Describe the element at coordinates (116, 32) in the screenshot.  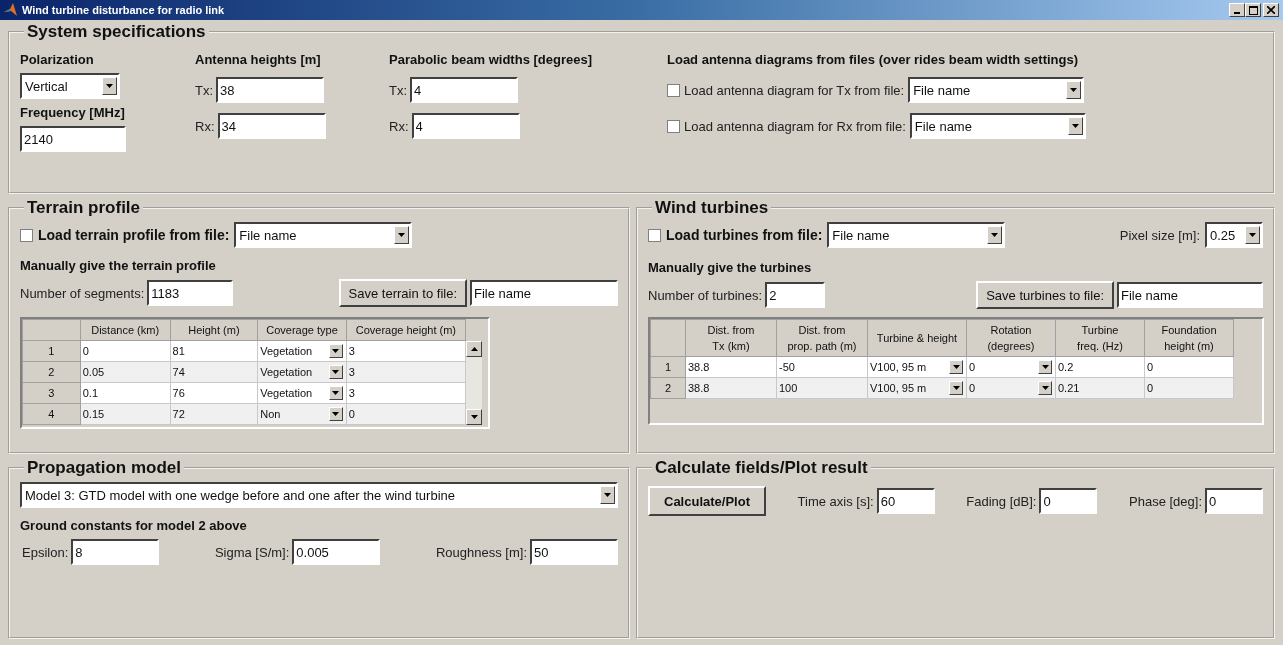
I see `panel-title: System specifications` at that location.